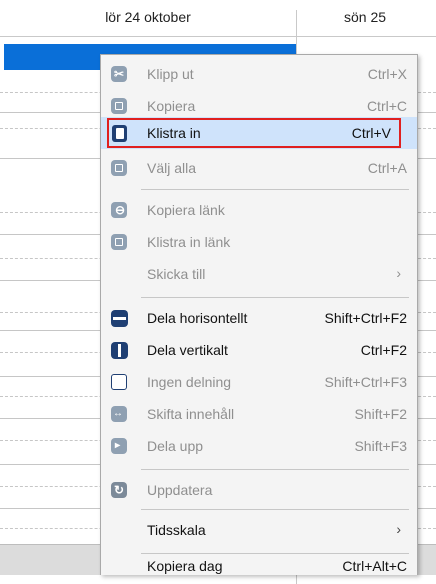 The height and width of the screenshot is (584, 436). Describe the element at coordinates (259, 446) in the screenshot. I see `menu-item-split-up: ▸ Dela upp Shift+F3` at that location.